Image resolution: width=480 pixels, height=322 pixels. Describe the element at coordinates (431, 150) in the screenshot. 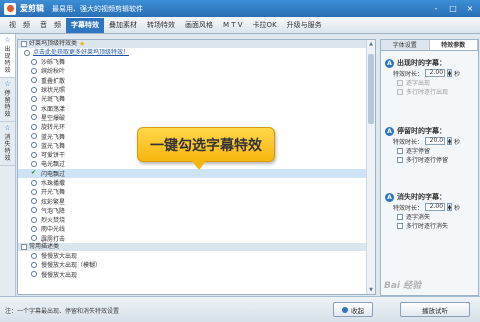

I see `option-checkbox-row: 逐字停留` at that location.